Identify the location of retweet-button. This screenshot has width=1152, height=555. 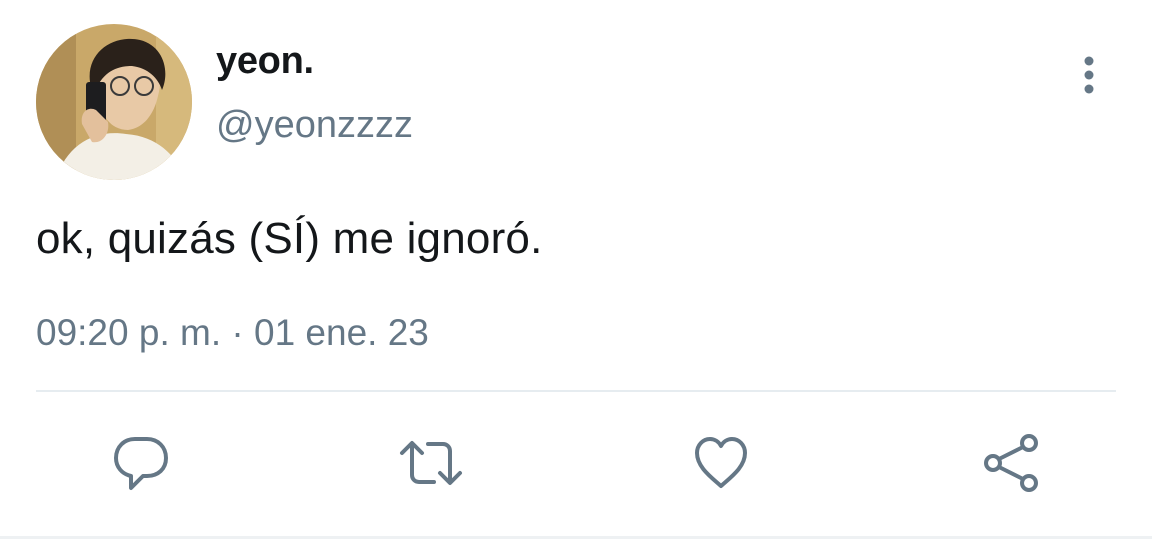
(431, 463).